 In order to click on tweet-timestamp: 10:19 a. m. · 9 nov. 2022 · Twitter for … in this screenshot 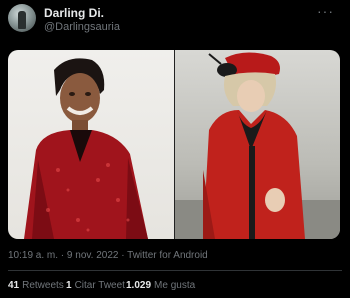, I will do `click(108, 255)`.